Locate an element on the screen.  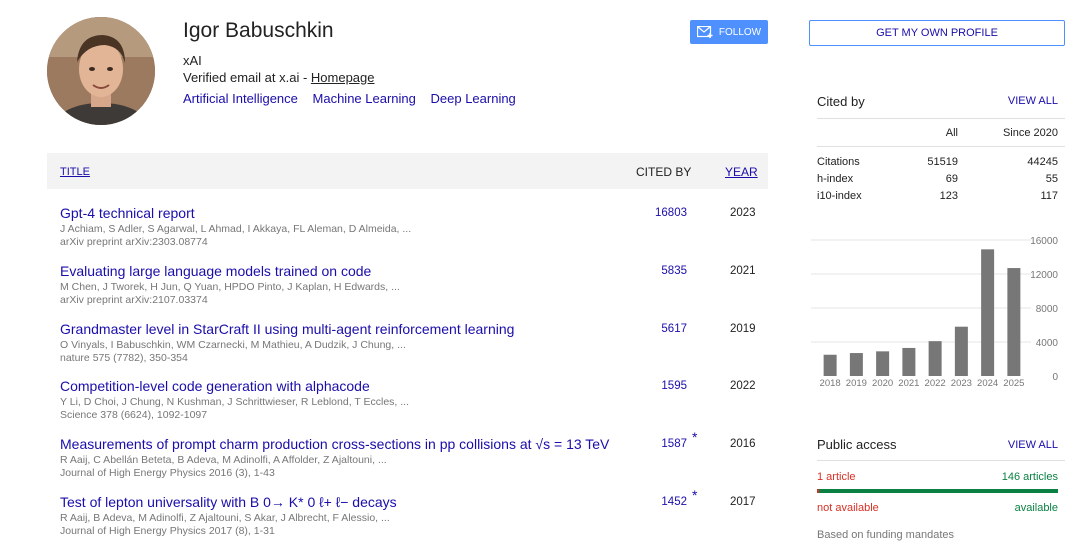
stat-label: Citations is located at coordinates (838, 162).